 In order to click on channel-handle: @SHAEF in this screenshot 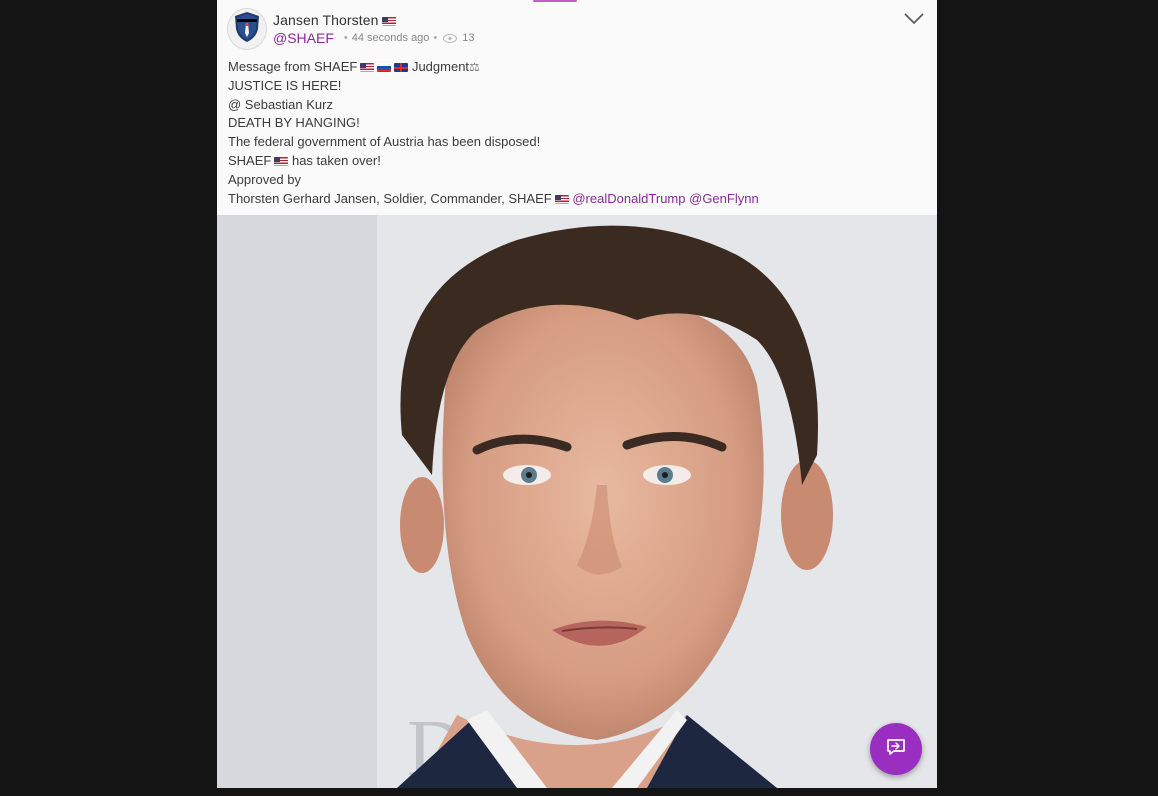, I will do `click(303, 38)`.